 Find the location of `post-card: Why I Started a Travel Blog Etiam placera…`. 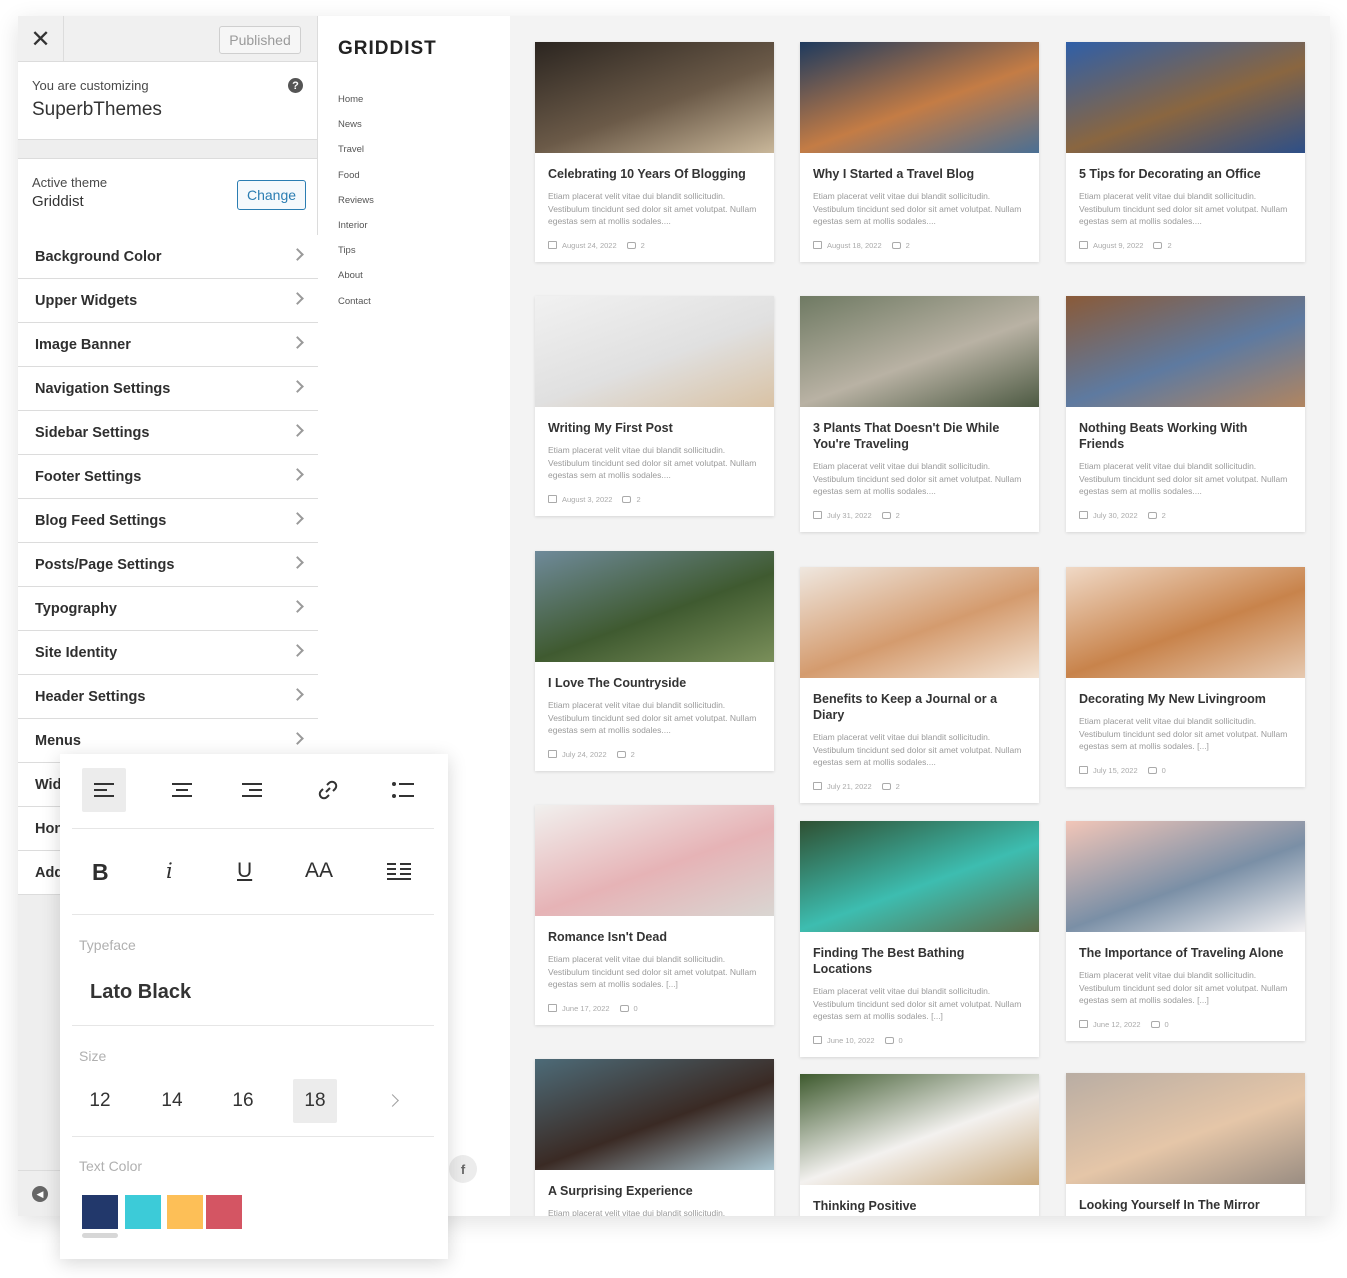

post-card: Why I Started a Travel Blog Etiam placera… is located at coordinates (919, 152).